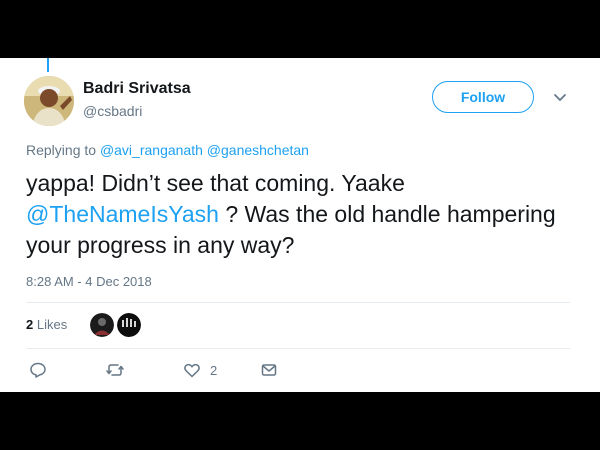 This screenshot has height=450, width=600. Describe the element at coordinates (38, 370) in the screenshot. I see `reply-icon` at that location.